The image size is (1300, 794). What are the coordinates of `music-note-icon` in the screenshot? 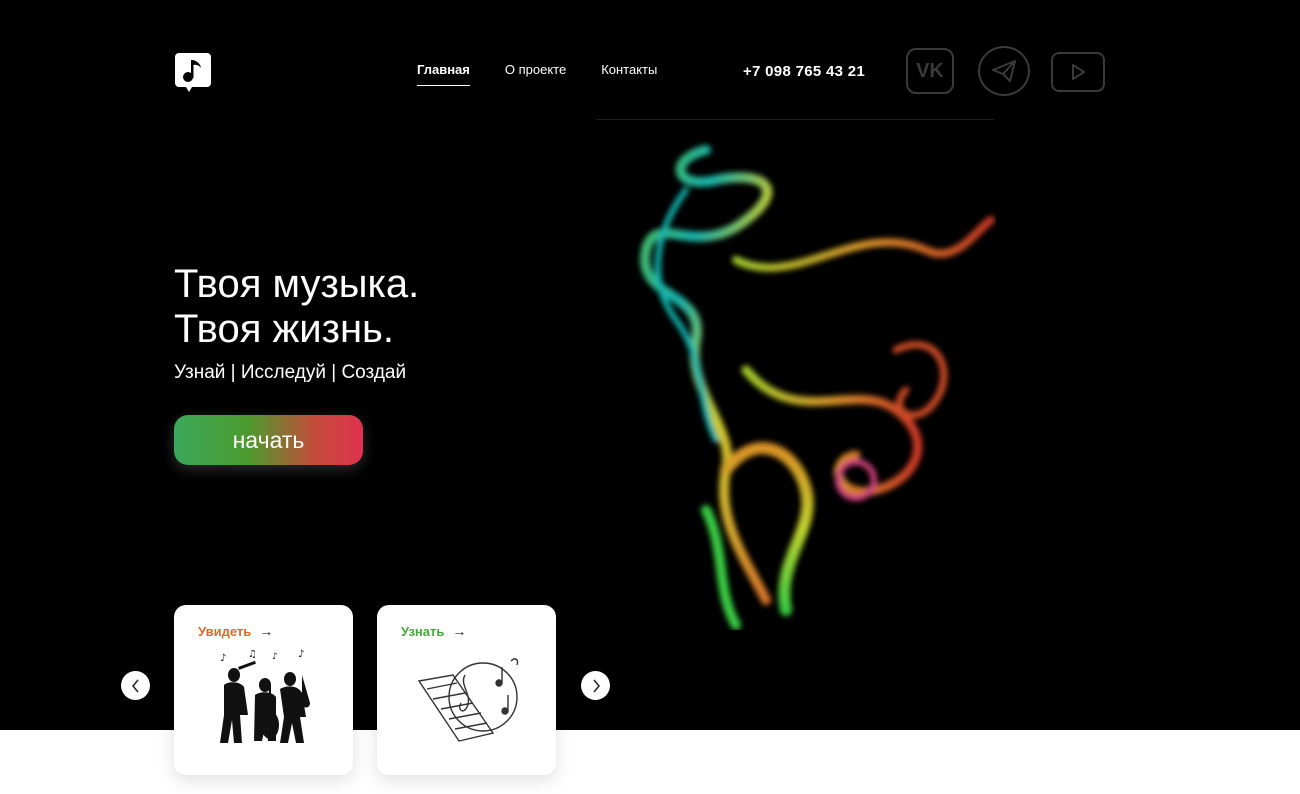 It's located at (193, 72).